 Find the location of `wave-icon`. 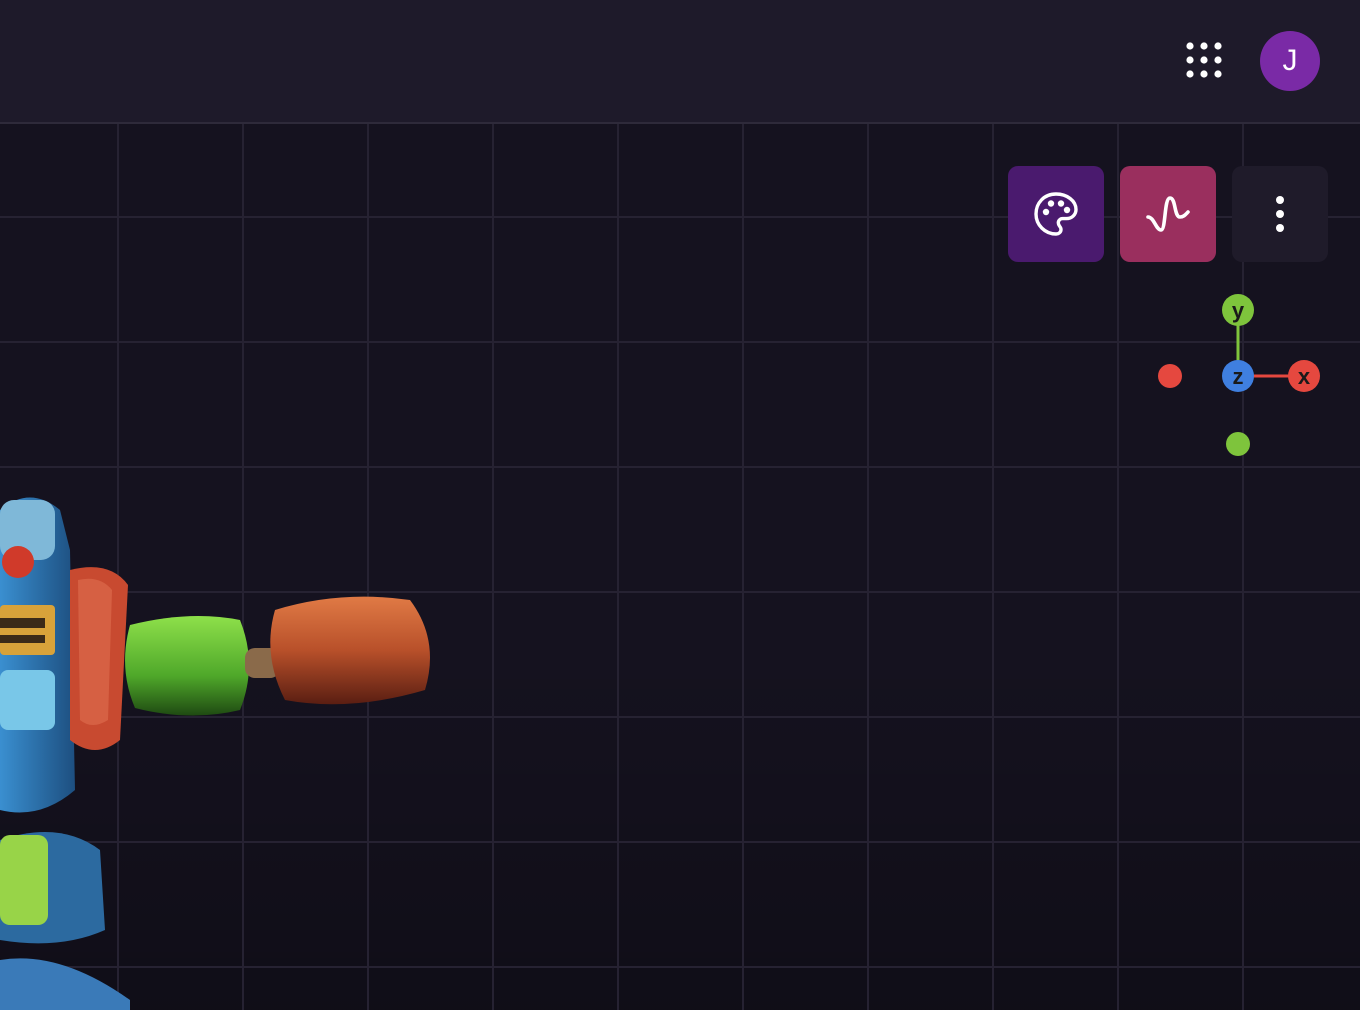

wave-icon is located at coordinates (1168, 214).